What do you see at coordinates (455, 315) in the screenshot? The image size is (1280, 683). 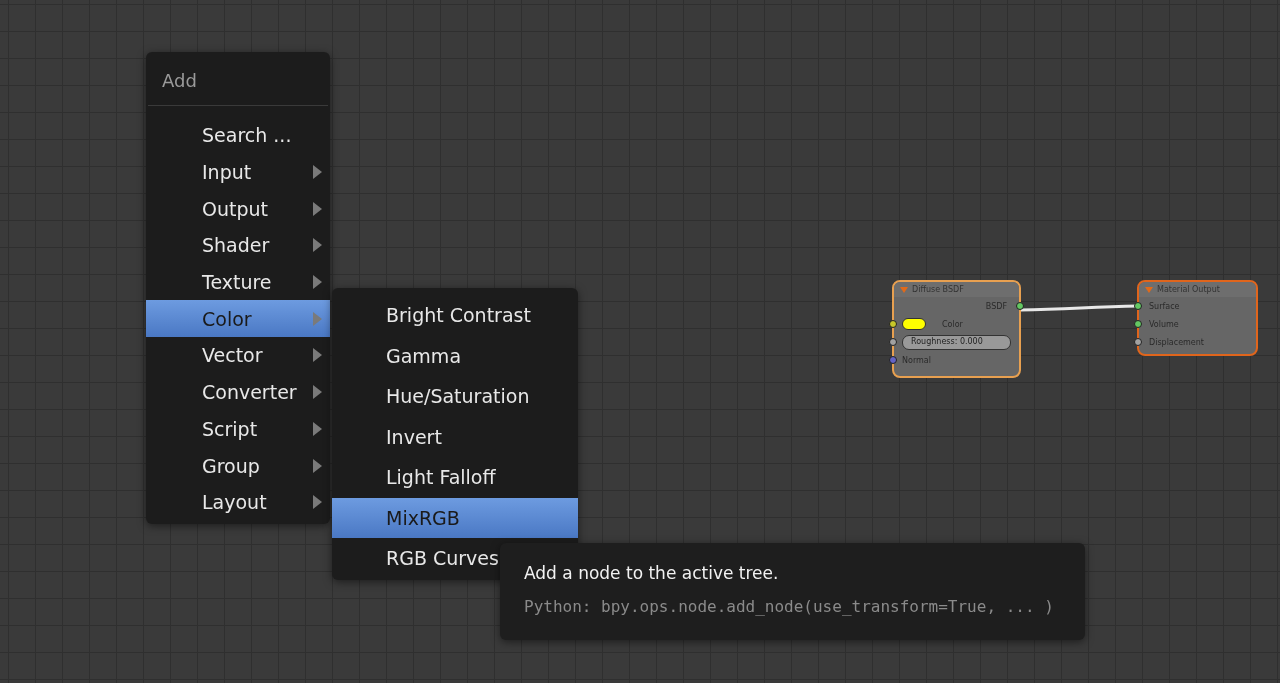 I see `menu-item: Bright Contrast` at bounding box center [455, 315].